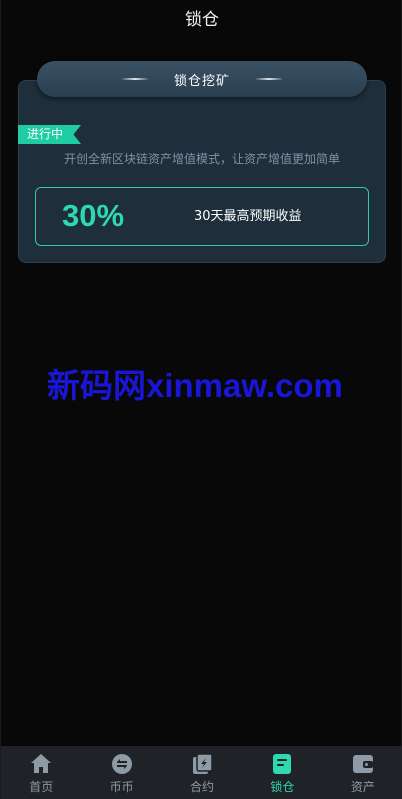  Describe the element at coordinates (195, 385) in the screenshot. I see `watermark: 新码网xinmaw.com` at that location.